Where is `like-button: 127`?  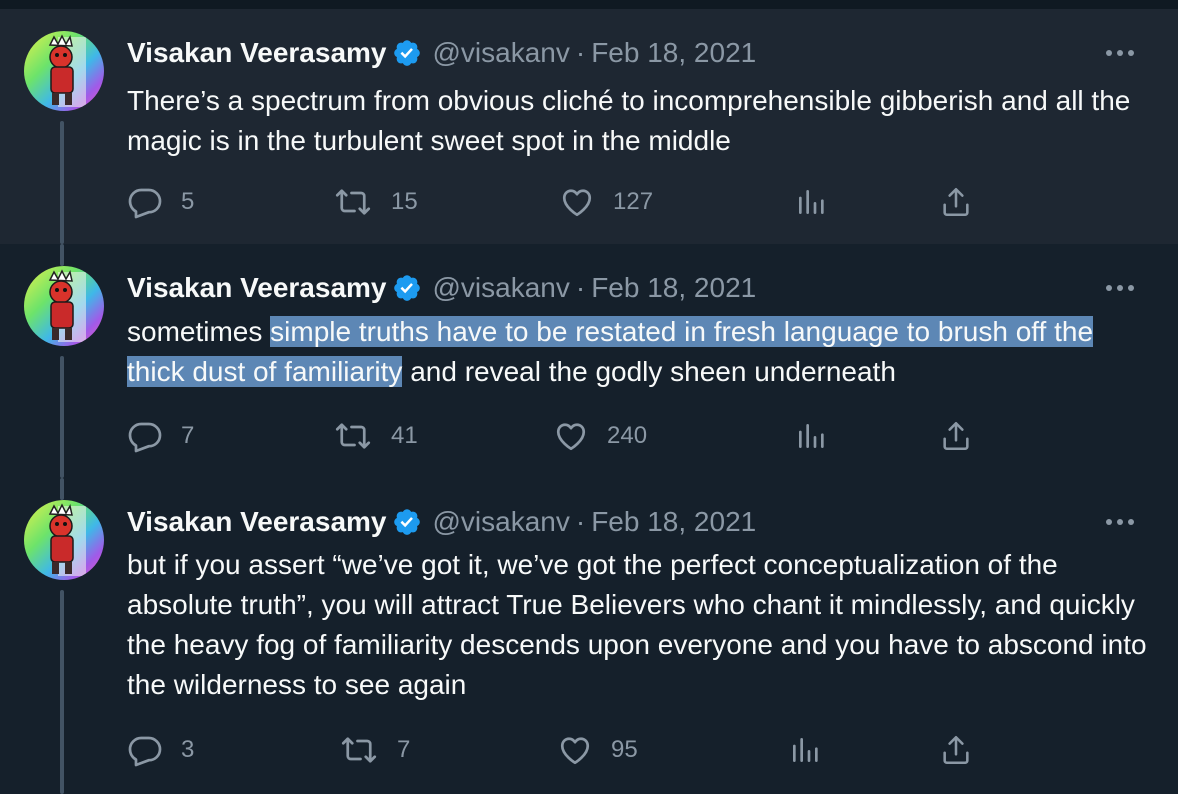
like-button: 127 is located at coordinates (606, 202).